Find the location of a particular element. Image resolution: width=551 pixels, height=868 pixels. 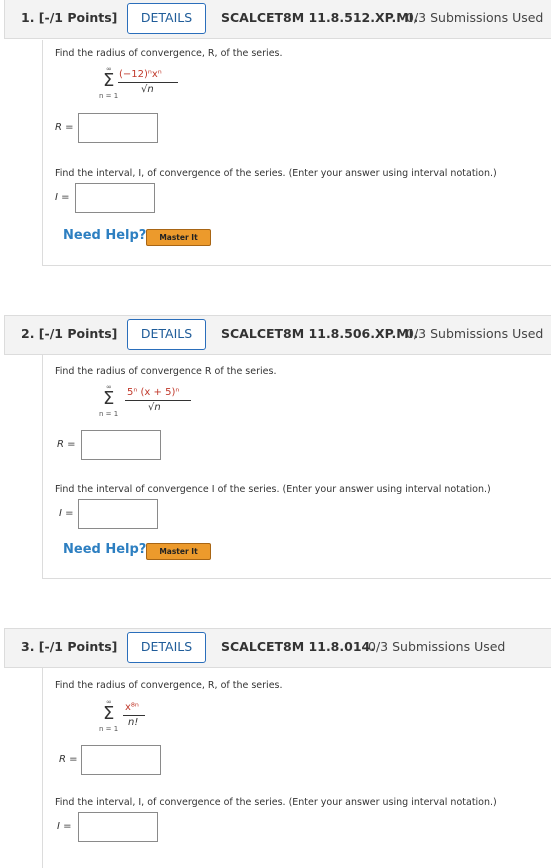

question-title: 2. [-/1 Points] is located at coordinates (69, 333).